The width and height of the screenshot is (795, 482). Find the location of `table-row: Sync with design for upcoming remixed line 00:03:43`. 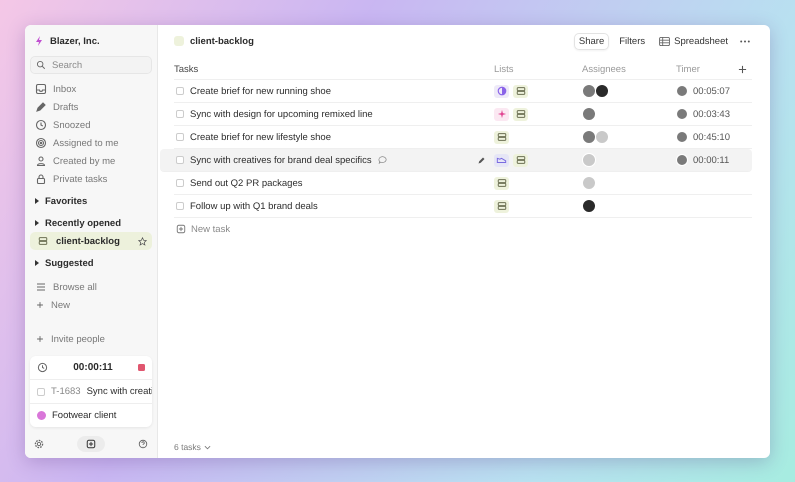

table-row: Sync with design for upcoming remixed line 00:03:43 is located at coordinates (463, 114).